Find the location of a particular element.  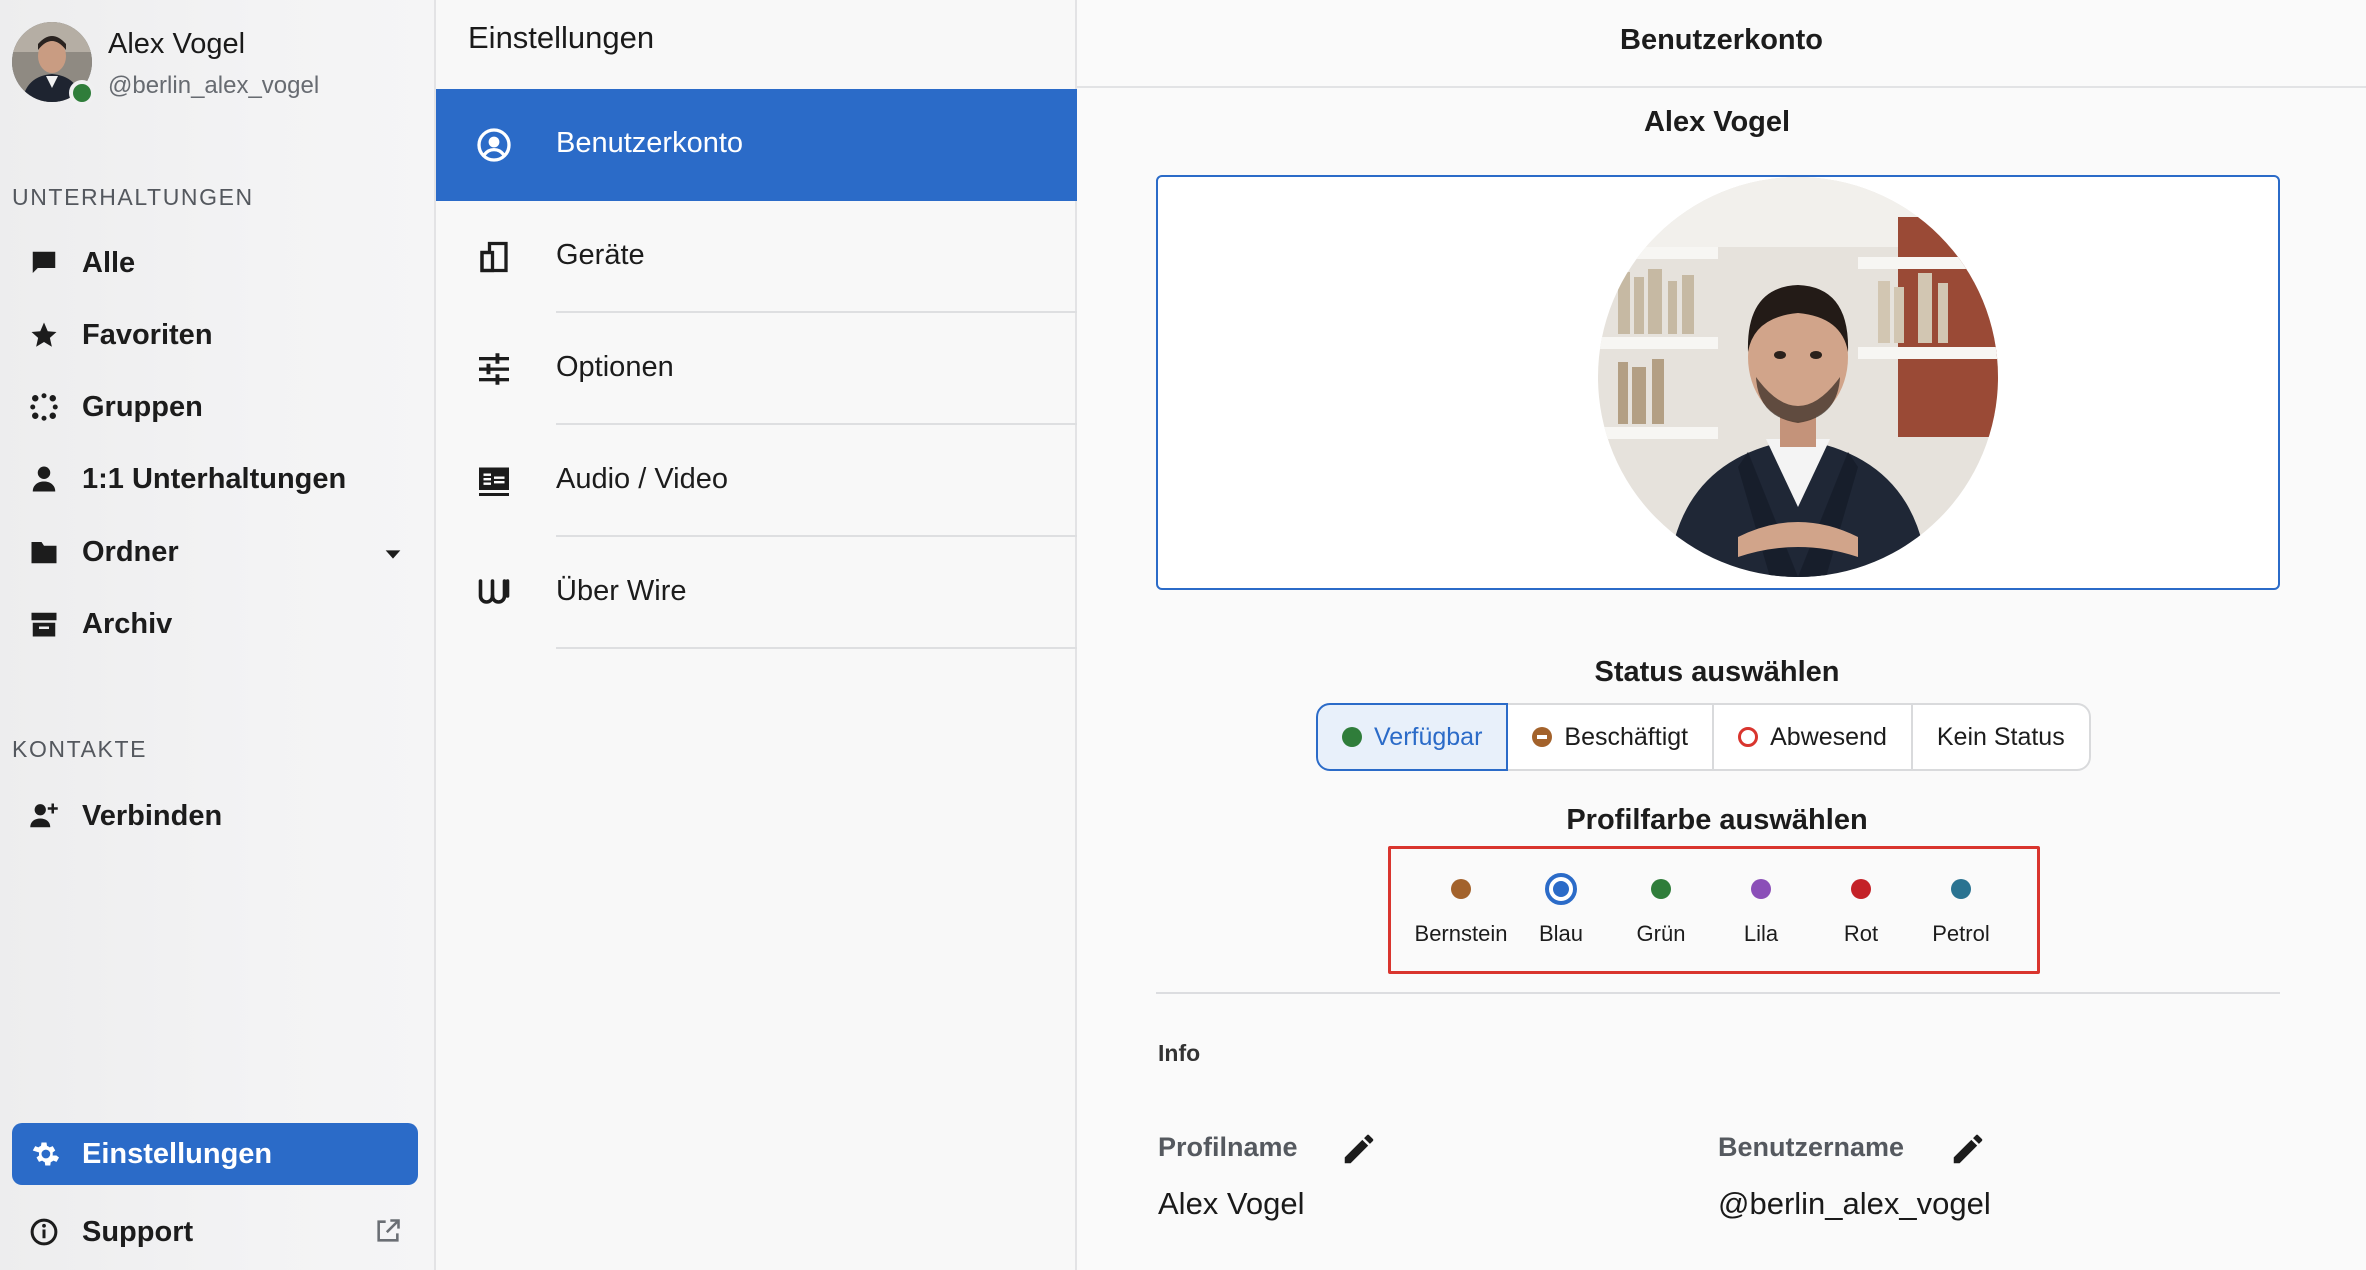

sliders-icon is located at coordinates (494, 369).